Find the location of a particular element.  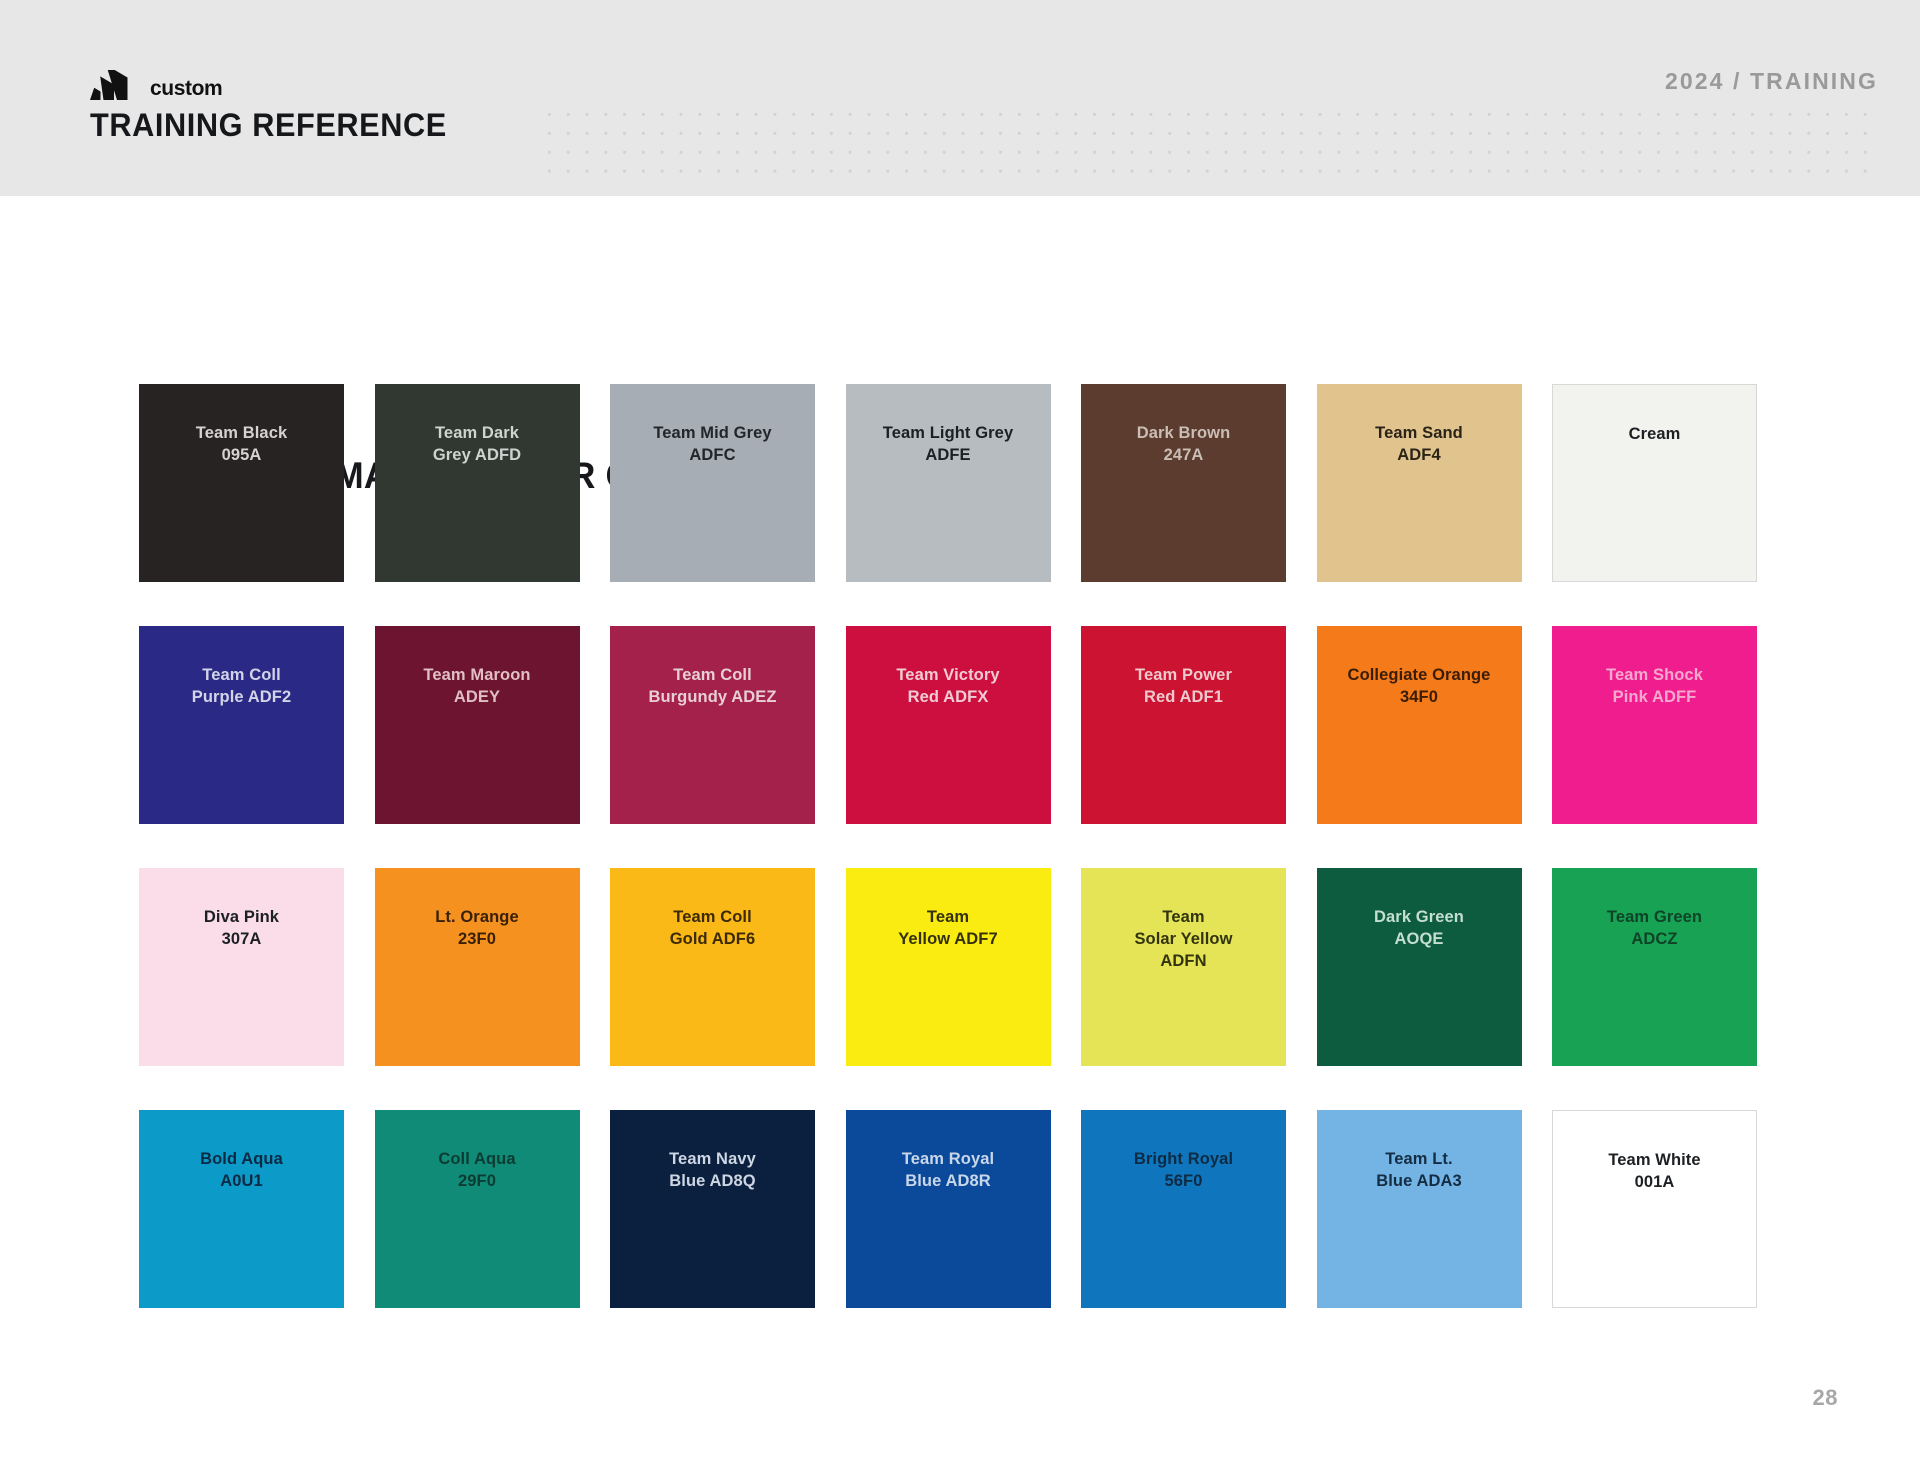

color-swatch: Dark Brown 247A is located at coordinates (1183, 483).